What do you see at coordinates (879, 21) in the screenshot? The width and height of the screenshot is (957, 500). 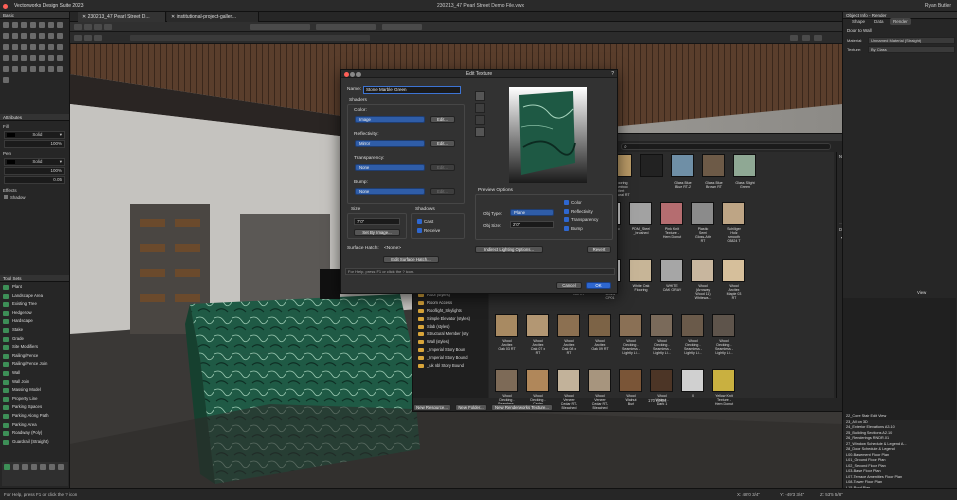 I see `tab-data: Data` at bounding box center [879, 21].